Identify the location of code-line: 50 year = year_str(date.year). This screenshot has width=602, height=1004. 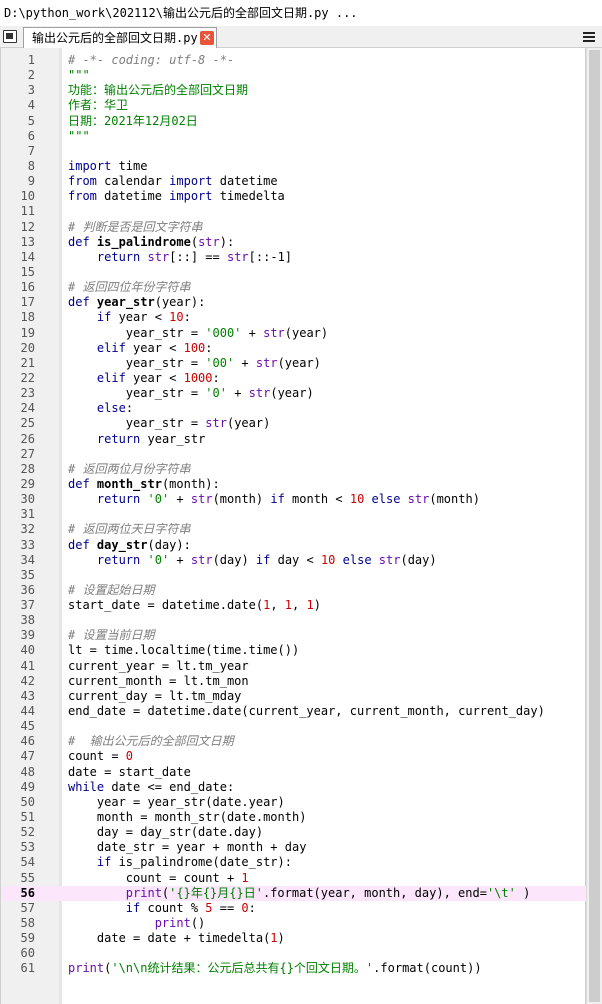
(294, 802).